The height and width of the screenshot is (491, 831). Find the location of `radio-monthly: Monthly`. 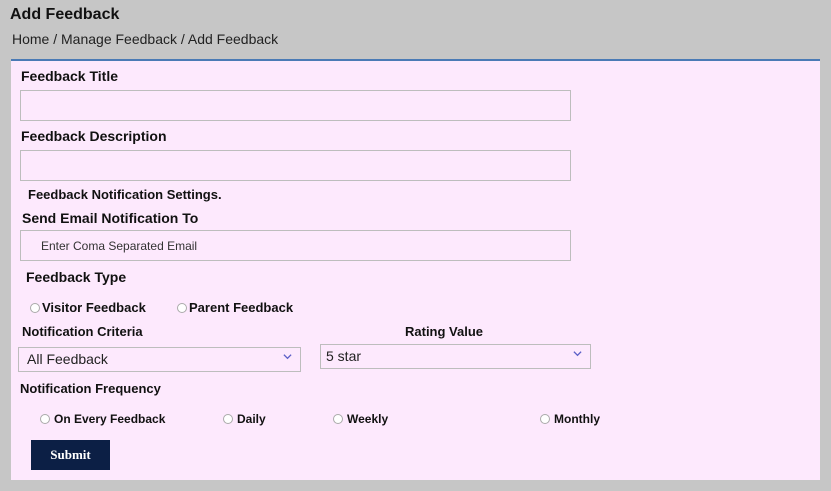

radio-monthly: Monthly is located at coordinates (570, 419).